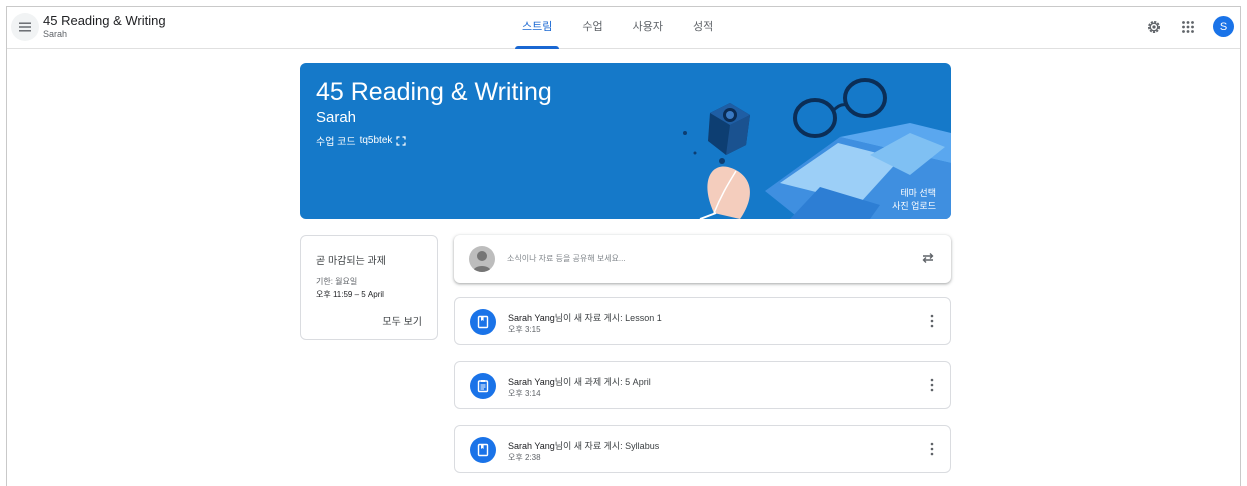 Image resolution: width=1247 pixels, height=486 pixels. What do you see at coordinates (602, 382) in the screenshot?
I see `post-text: 님이 새 과제 게시: 5 April` at bounding box center [602, 382].